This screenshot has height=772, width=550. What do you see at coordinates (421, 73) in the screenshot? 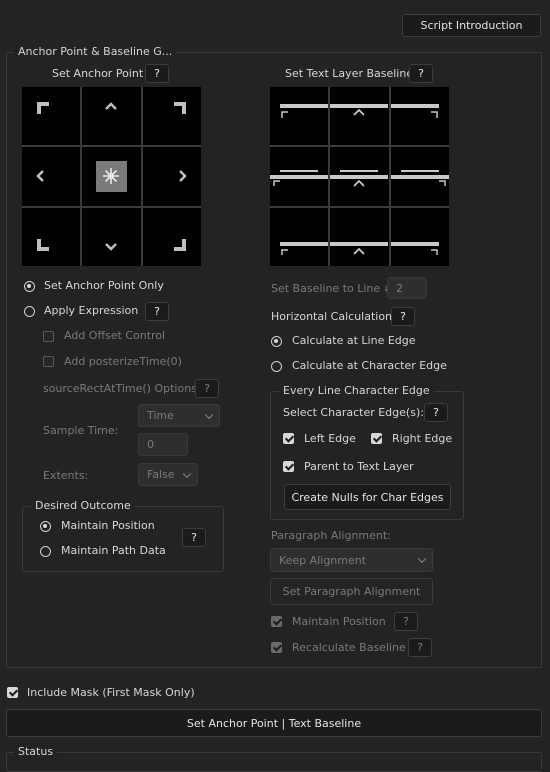
I see `baseline-help-button: ?` at bounding box center [421, 73].